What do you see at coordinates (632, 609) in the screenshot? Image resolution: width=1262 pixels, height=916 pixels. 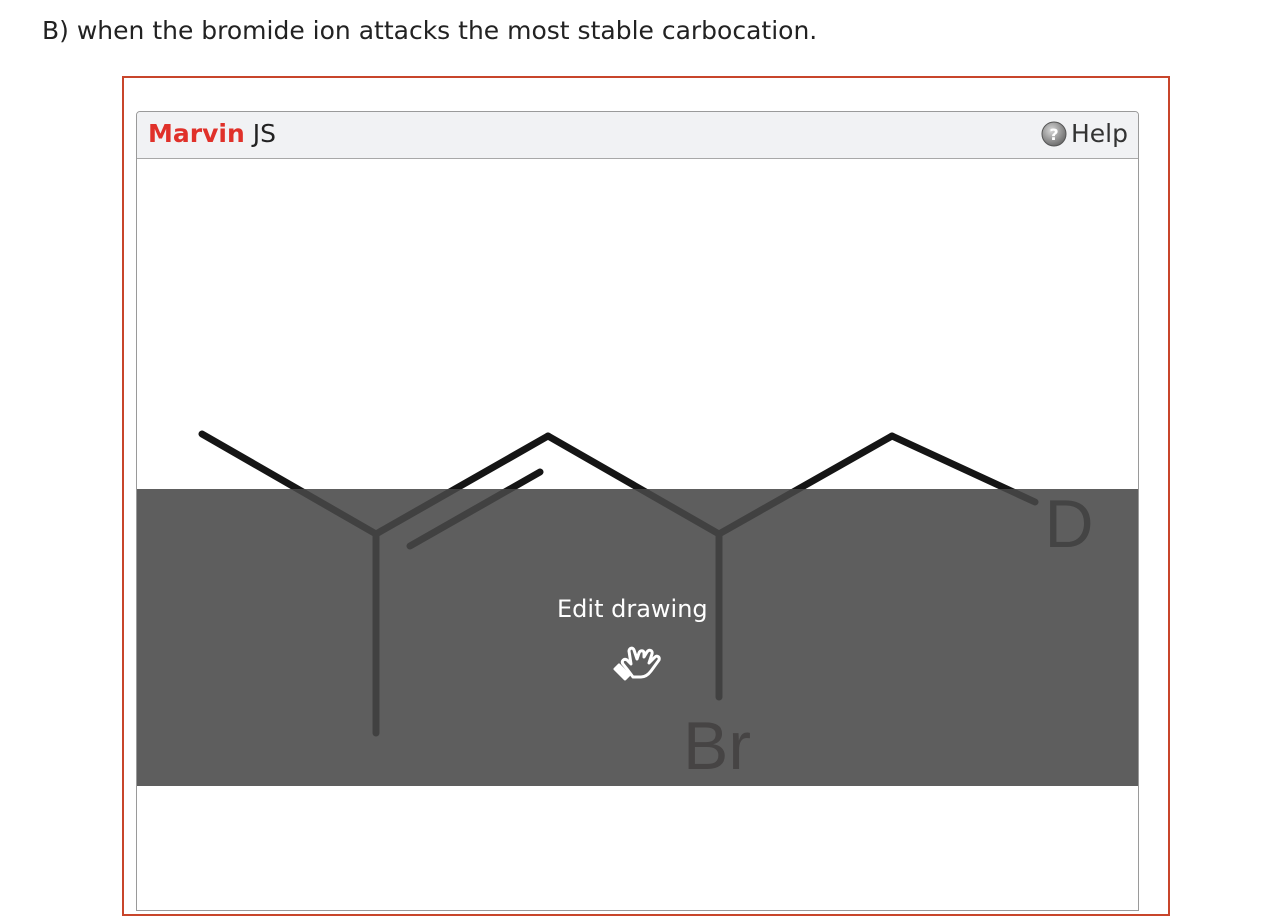 I see `edit-drawing-label: Edit drawing` at bounding box center [632, 609].